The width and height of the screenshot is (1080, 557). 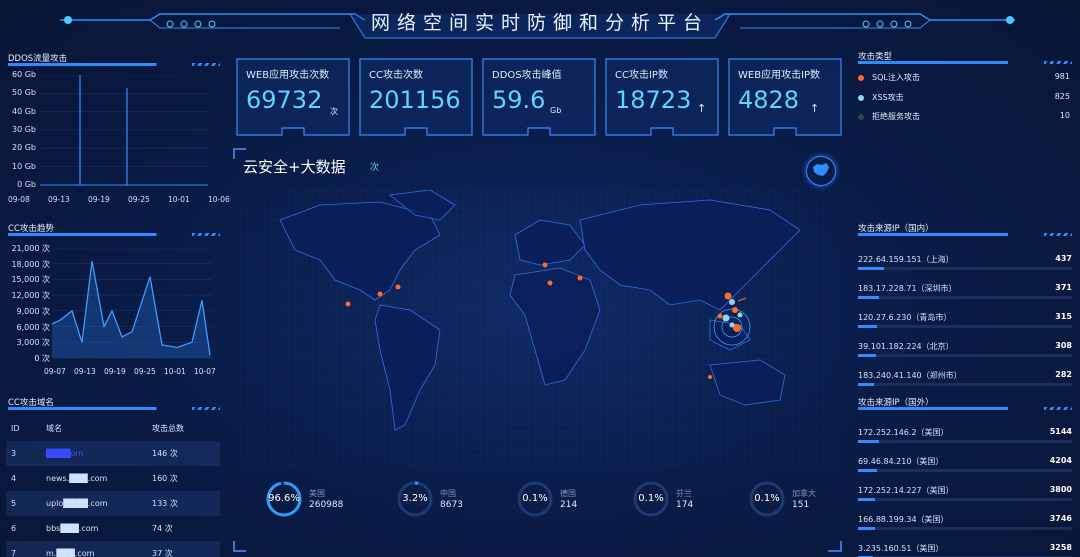 I want to click on ring-country: 德国, so click(x=568, y=493).